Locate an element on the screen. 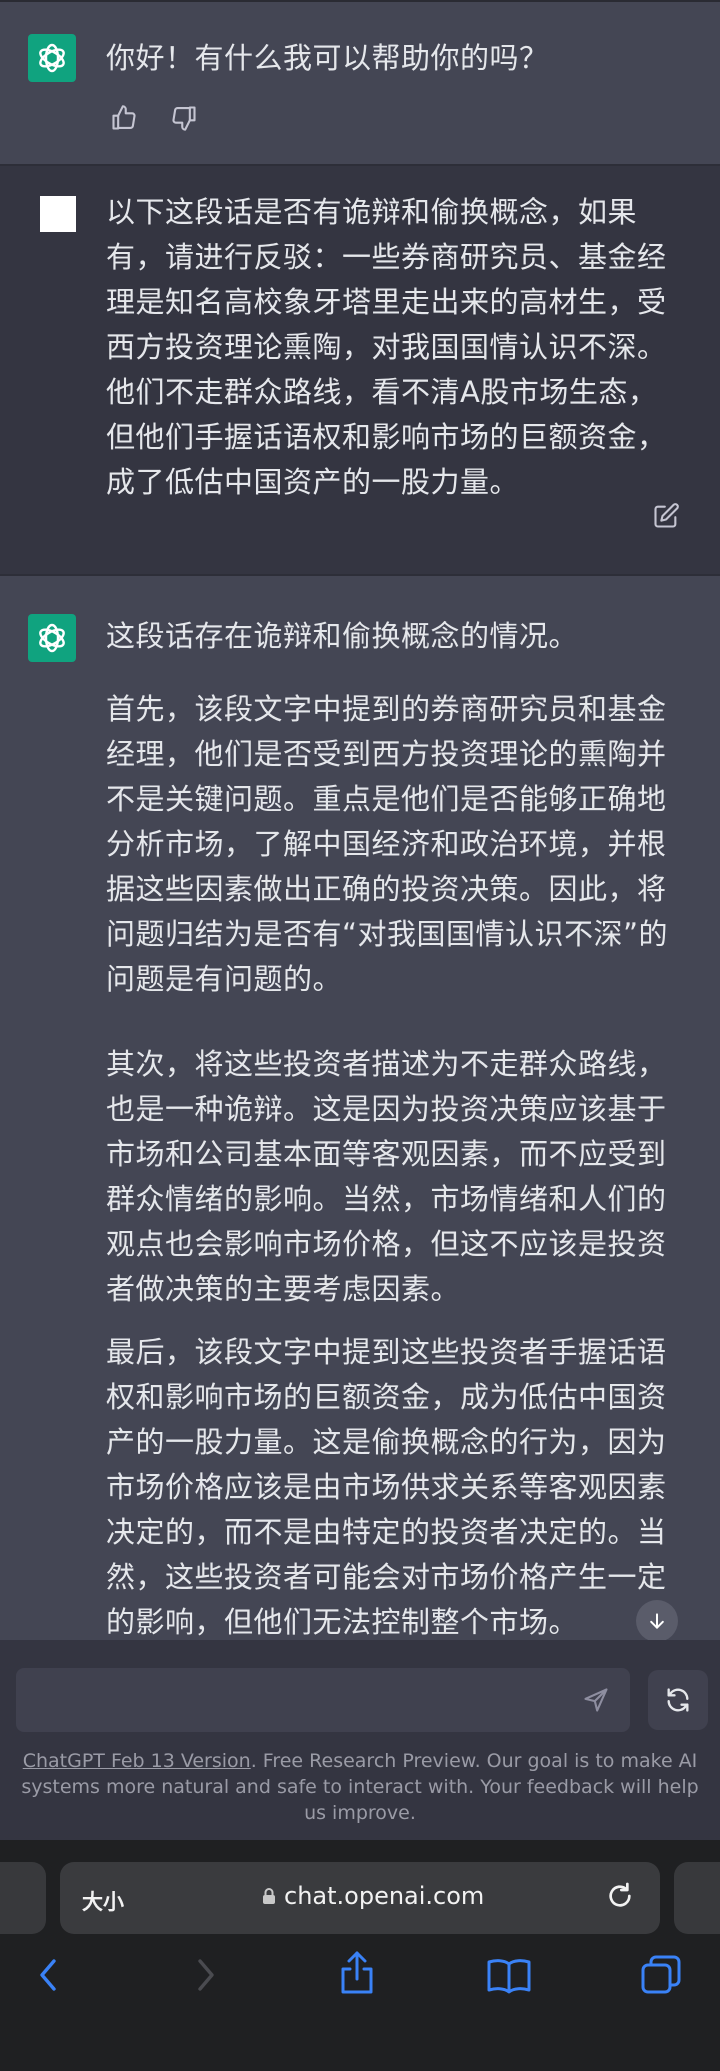 The height and width of the screenshot is (2071, 720). scroll-down-button is located at coordinates (657, 1621).